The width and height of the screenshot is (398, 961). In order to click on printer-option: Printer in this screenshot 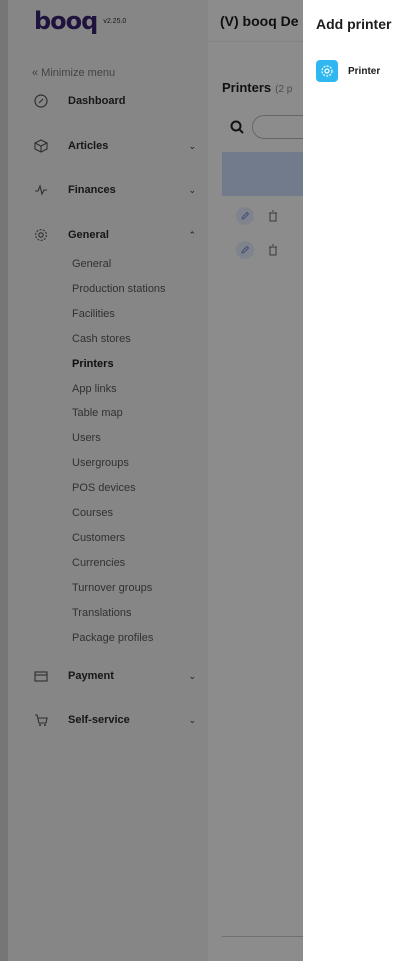, I will do `click(348, 71)`.